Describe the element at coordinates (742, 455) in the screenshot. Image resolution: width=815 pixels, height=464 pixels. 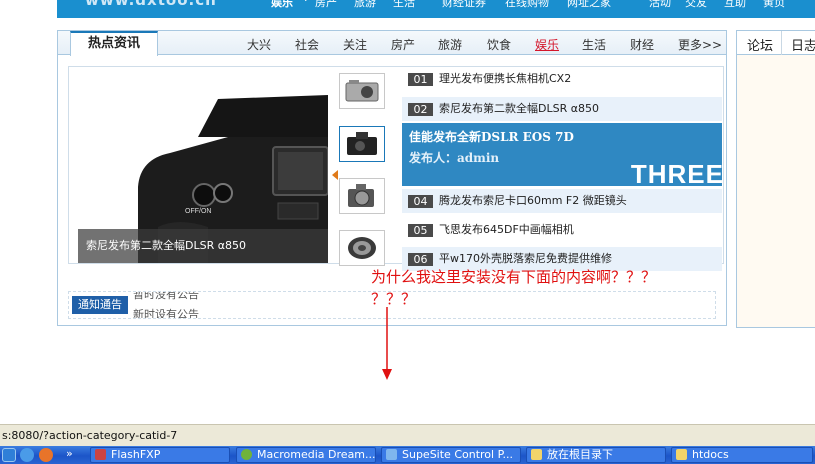
I see `taskbar-button-htdocs: htdocs` at that location.